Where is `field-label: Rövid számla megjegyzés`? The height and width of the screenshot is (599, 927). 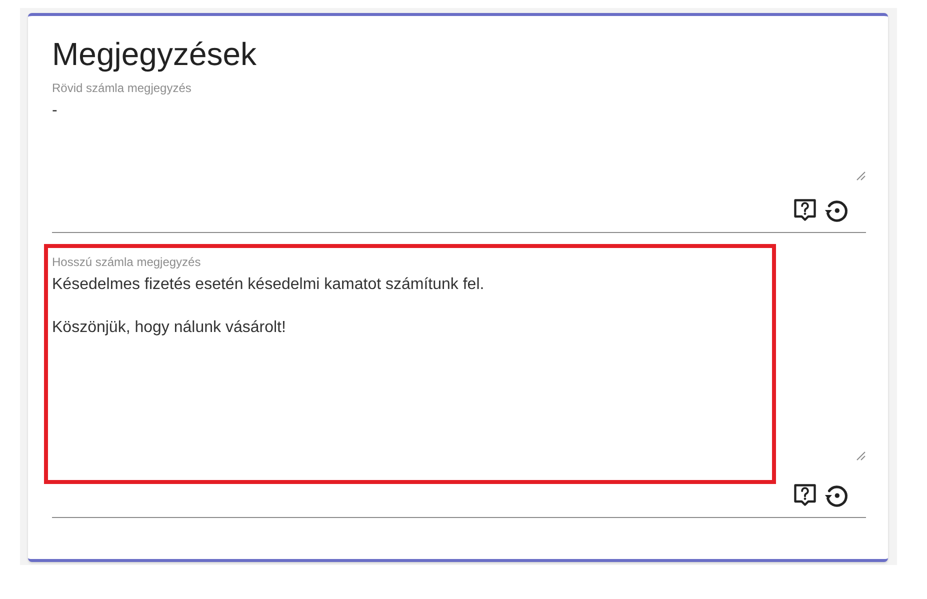
field-label: Rövid számla megjegyzés is located at coordinates (122, 88).